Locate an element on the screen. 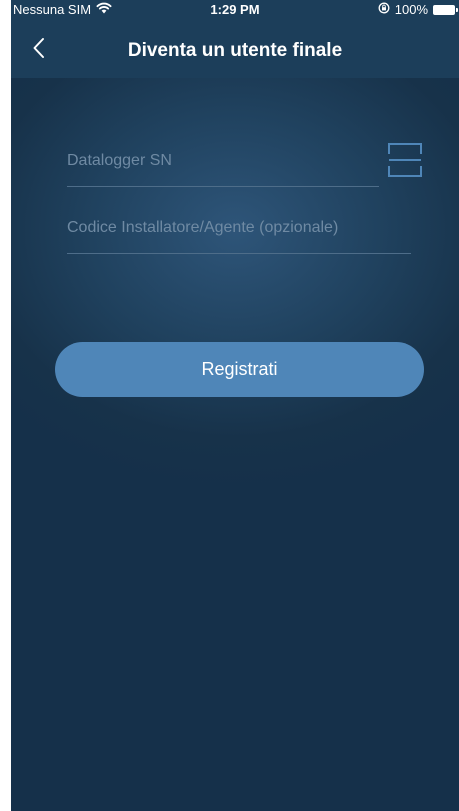 This screenshot has width=459, height=811. datalogger-sn-field is located at coordinates (223, 168).